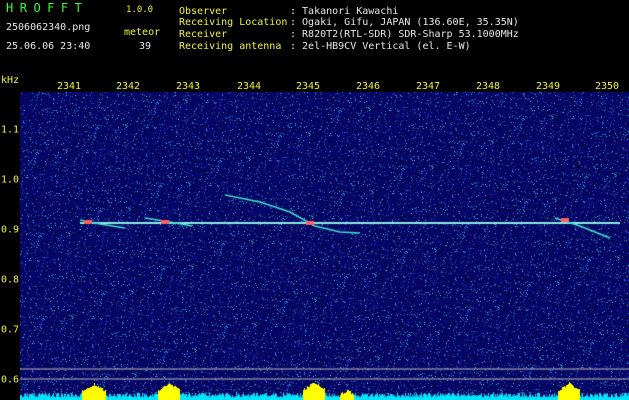  Describe the element at coordinates (607, 86) in the screenshot. I see `x-tick-label: 2350` at that location.